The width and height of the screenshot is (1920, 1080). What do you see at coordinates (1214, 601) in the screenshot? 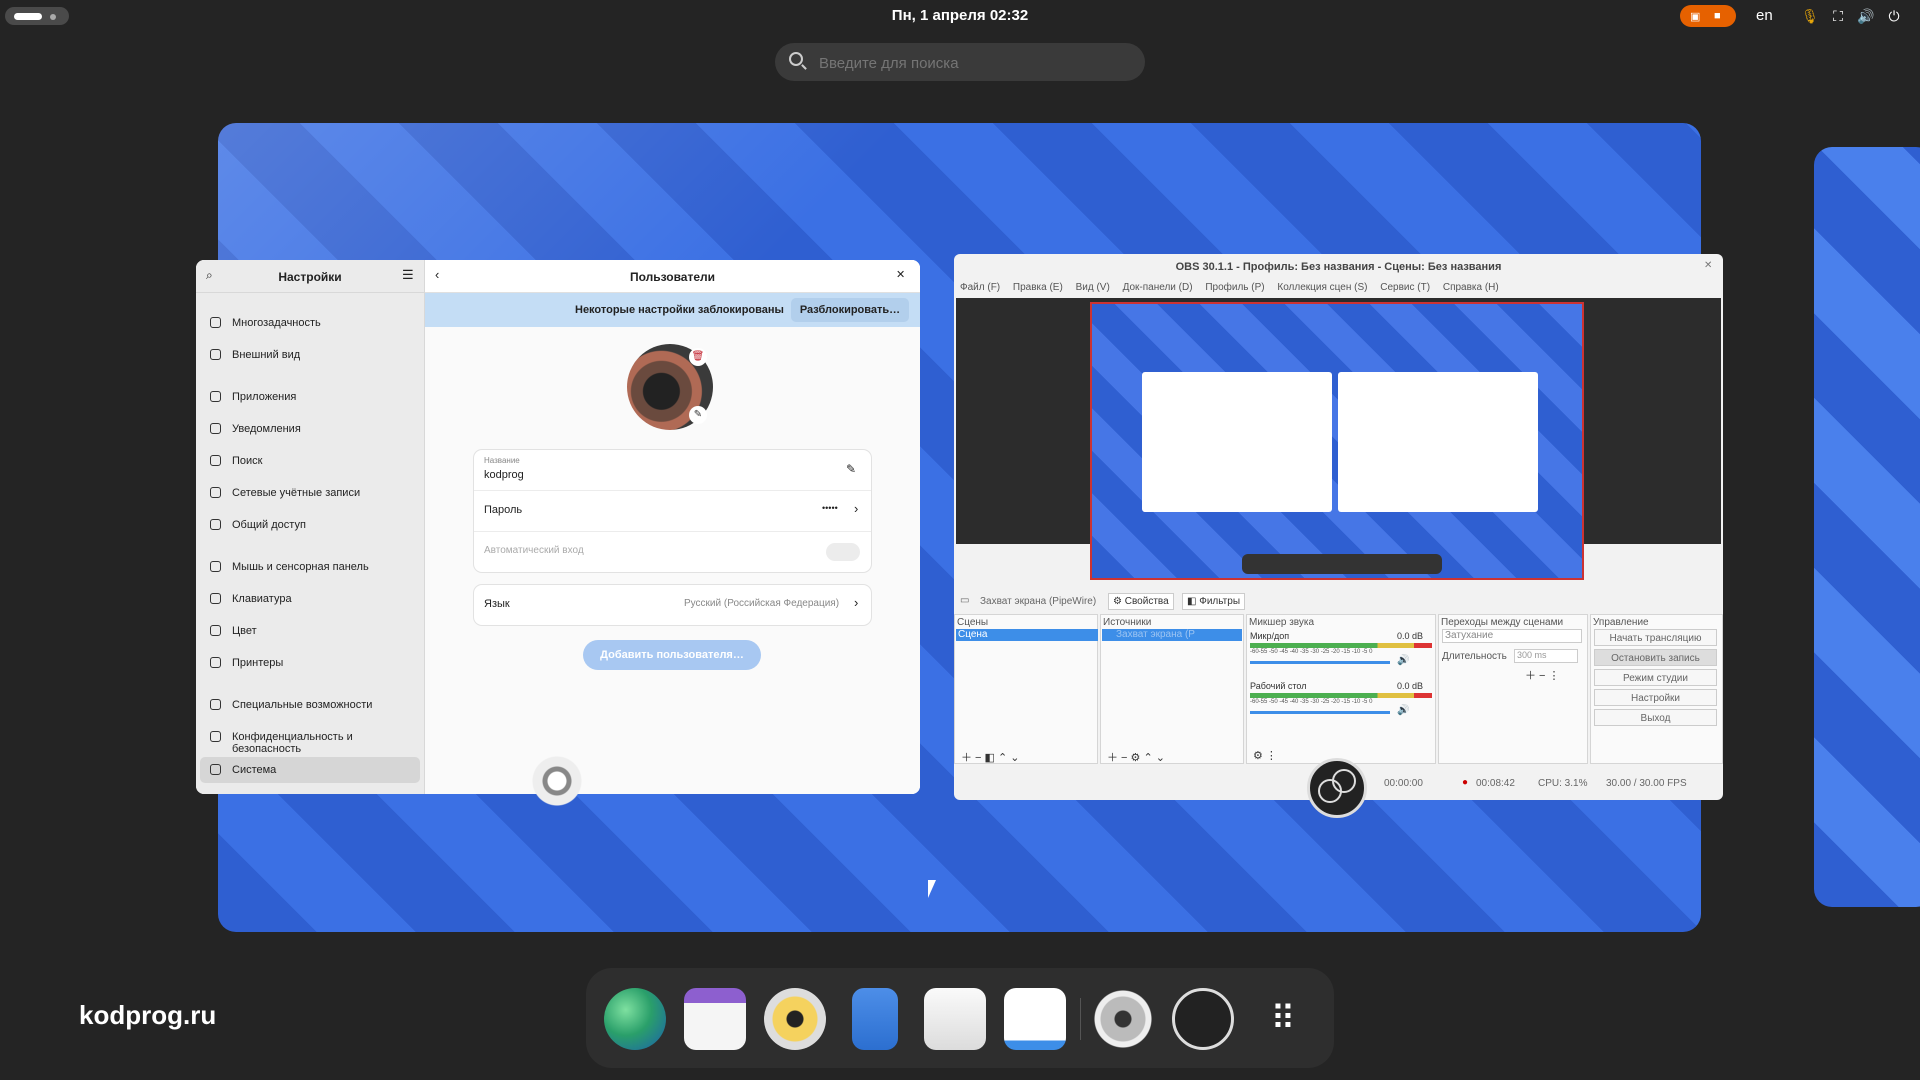
I see `filters-button: ◧ Фильтры` at bounding box center [1214, 601].